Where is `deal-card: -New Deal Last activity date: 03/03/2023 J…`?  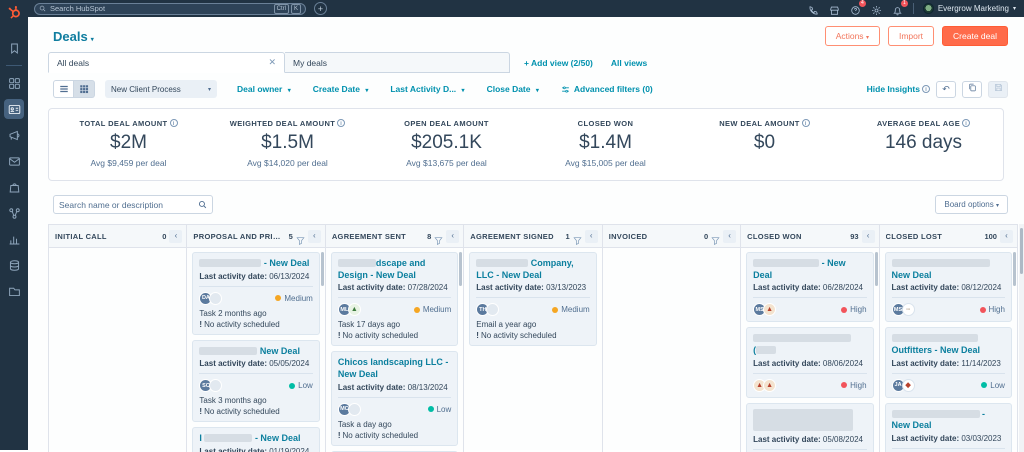
deal-card: -New Deal Last activity date: 03/03/2023 J… is located at coordinates (948, 427).